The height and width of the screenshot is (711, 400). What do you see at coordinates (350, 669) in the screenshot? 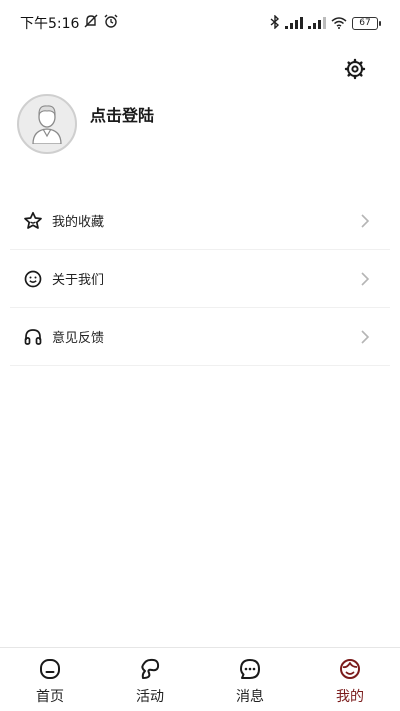
I see `profile-icon` at bounding box center [350, 669].